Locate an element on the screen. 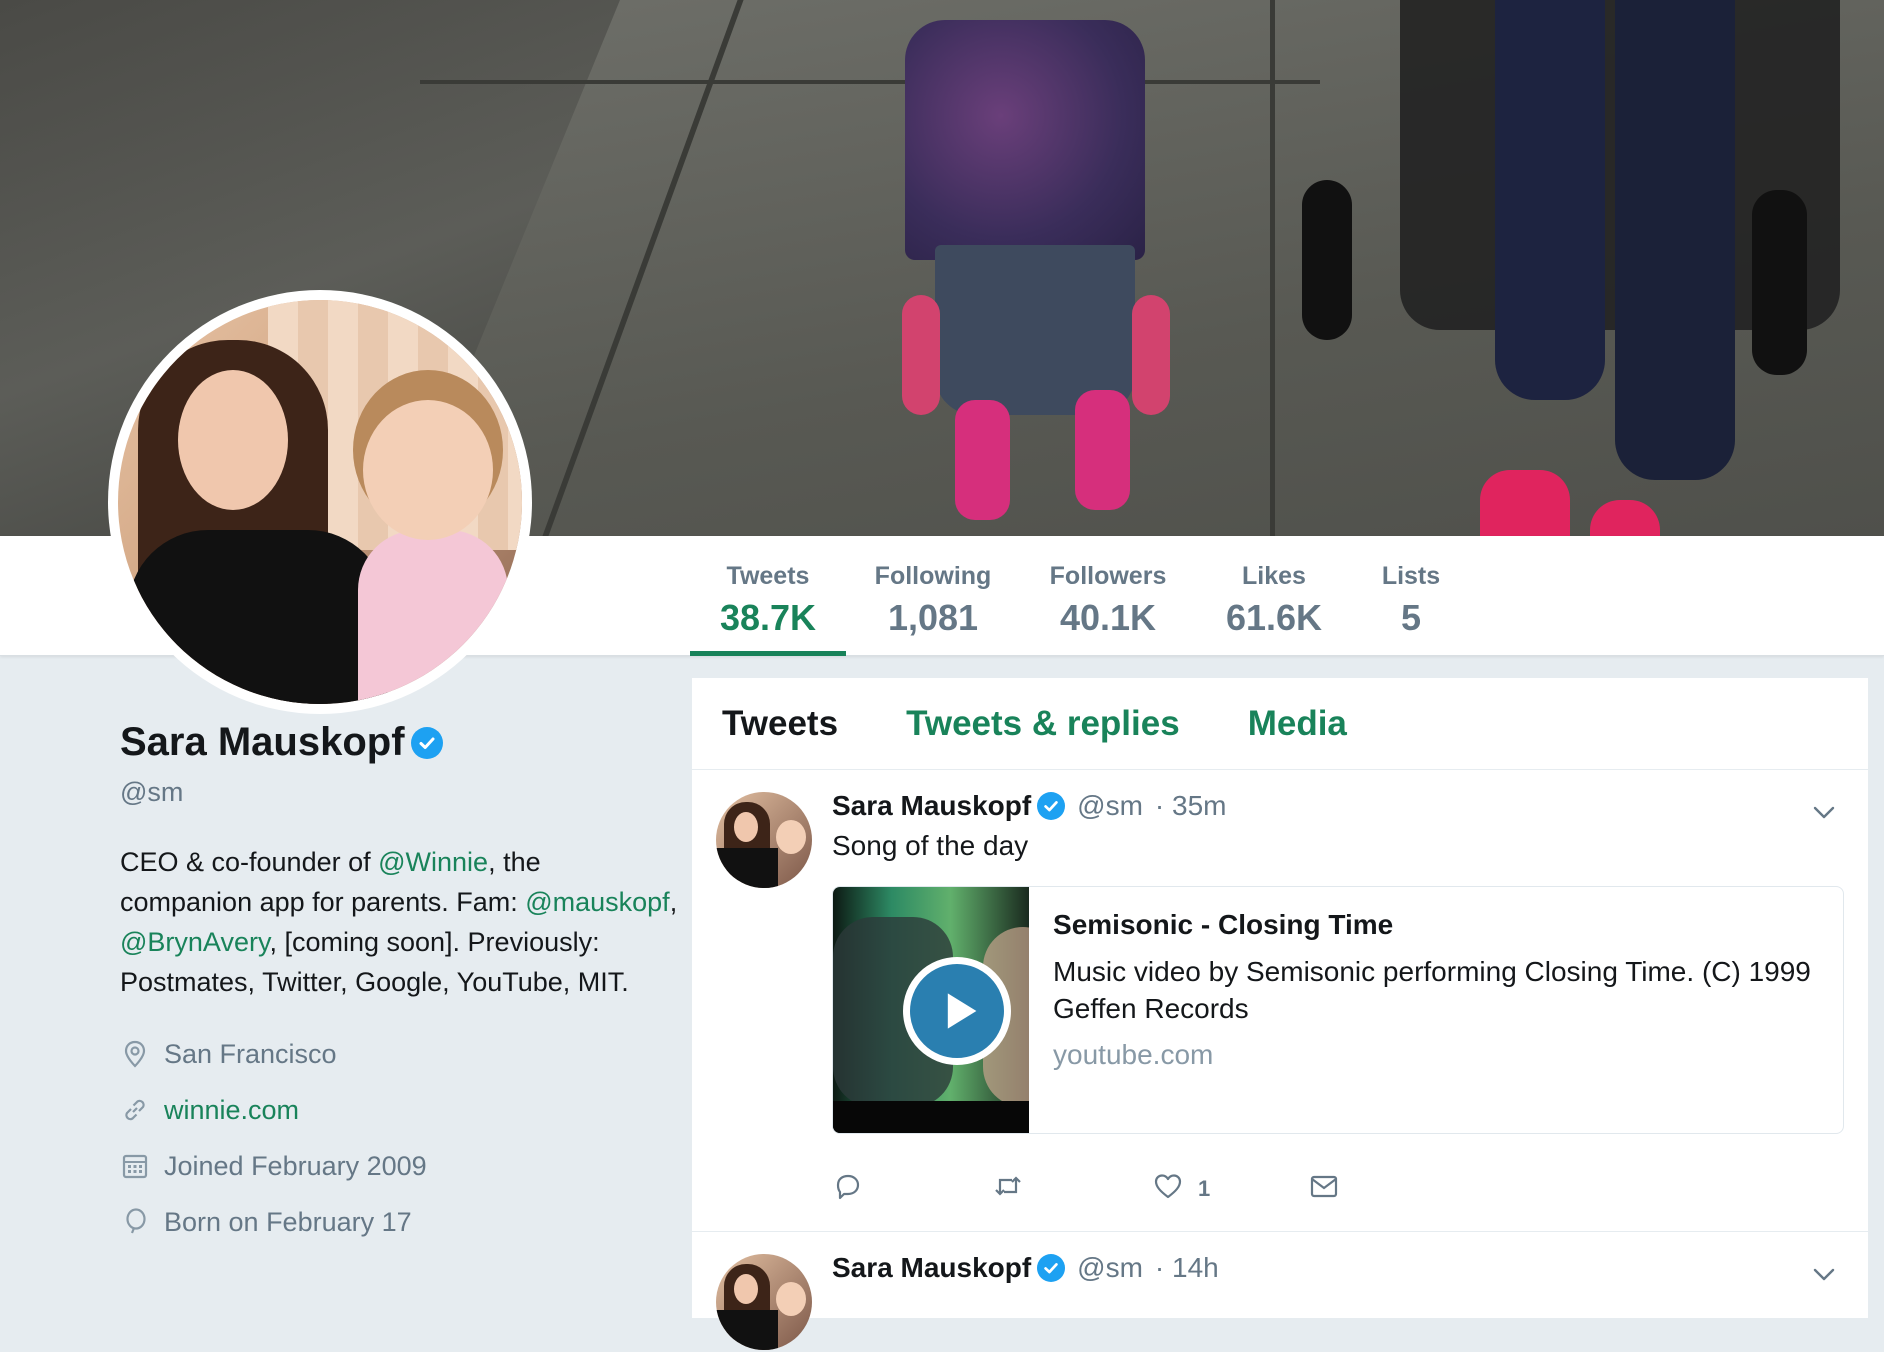  balloon-icon is located at coordinates (135, 1222).